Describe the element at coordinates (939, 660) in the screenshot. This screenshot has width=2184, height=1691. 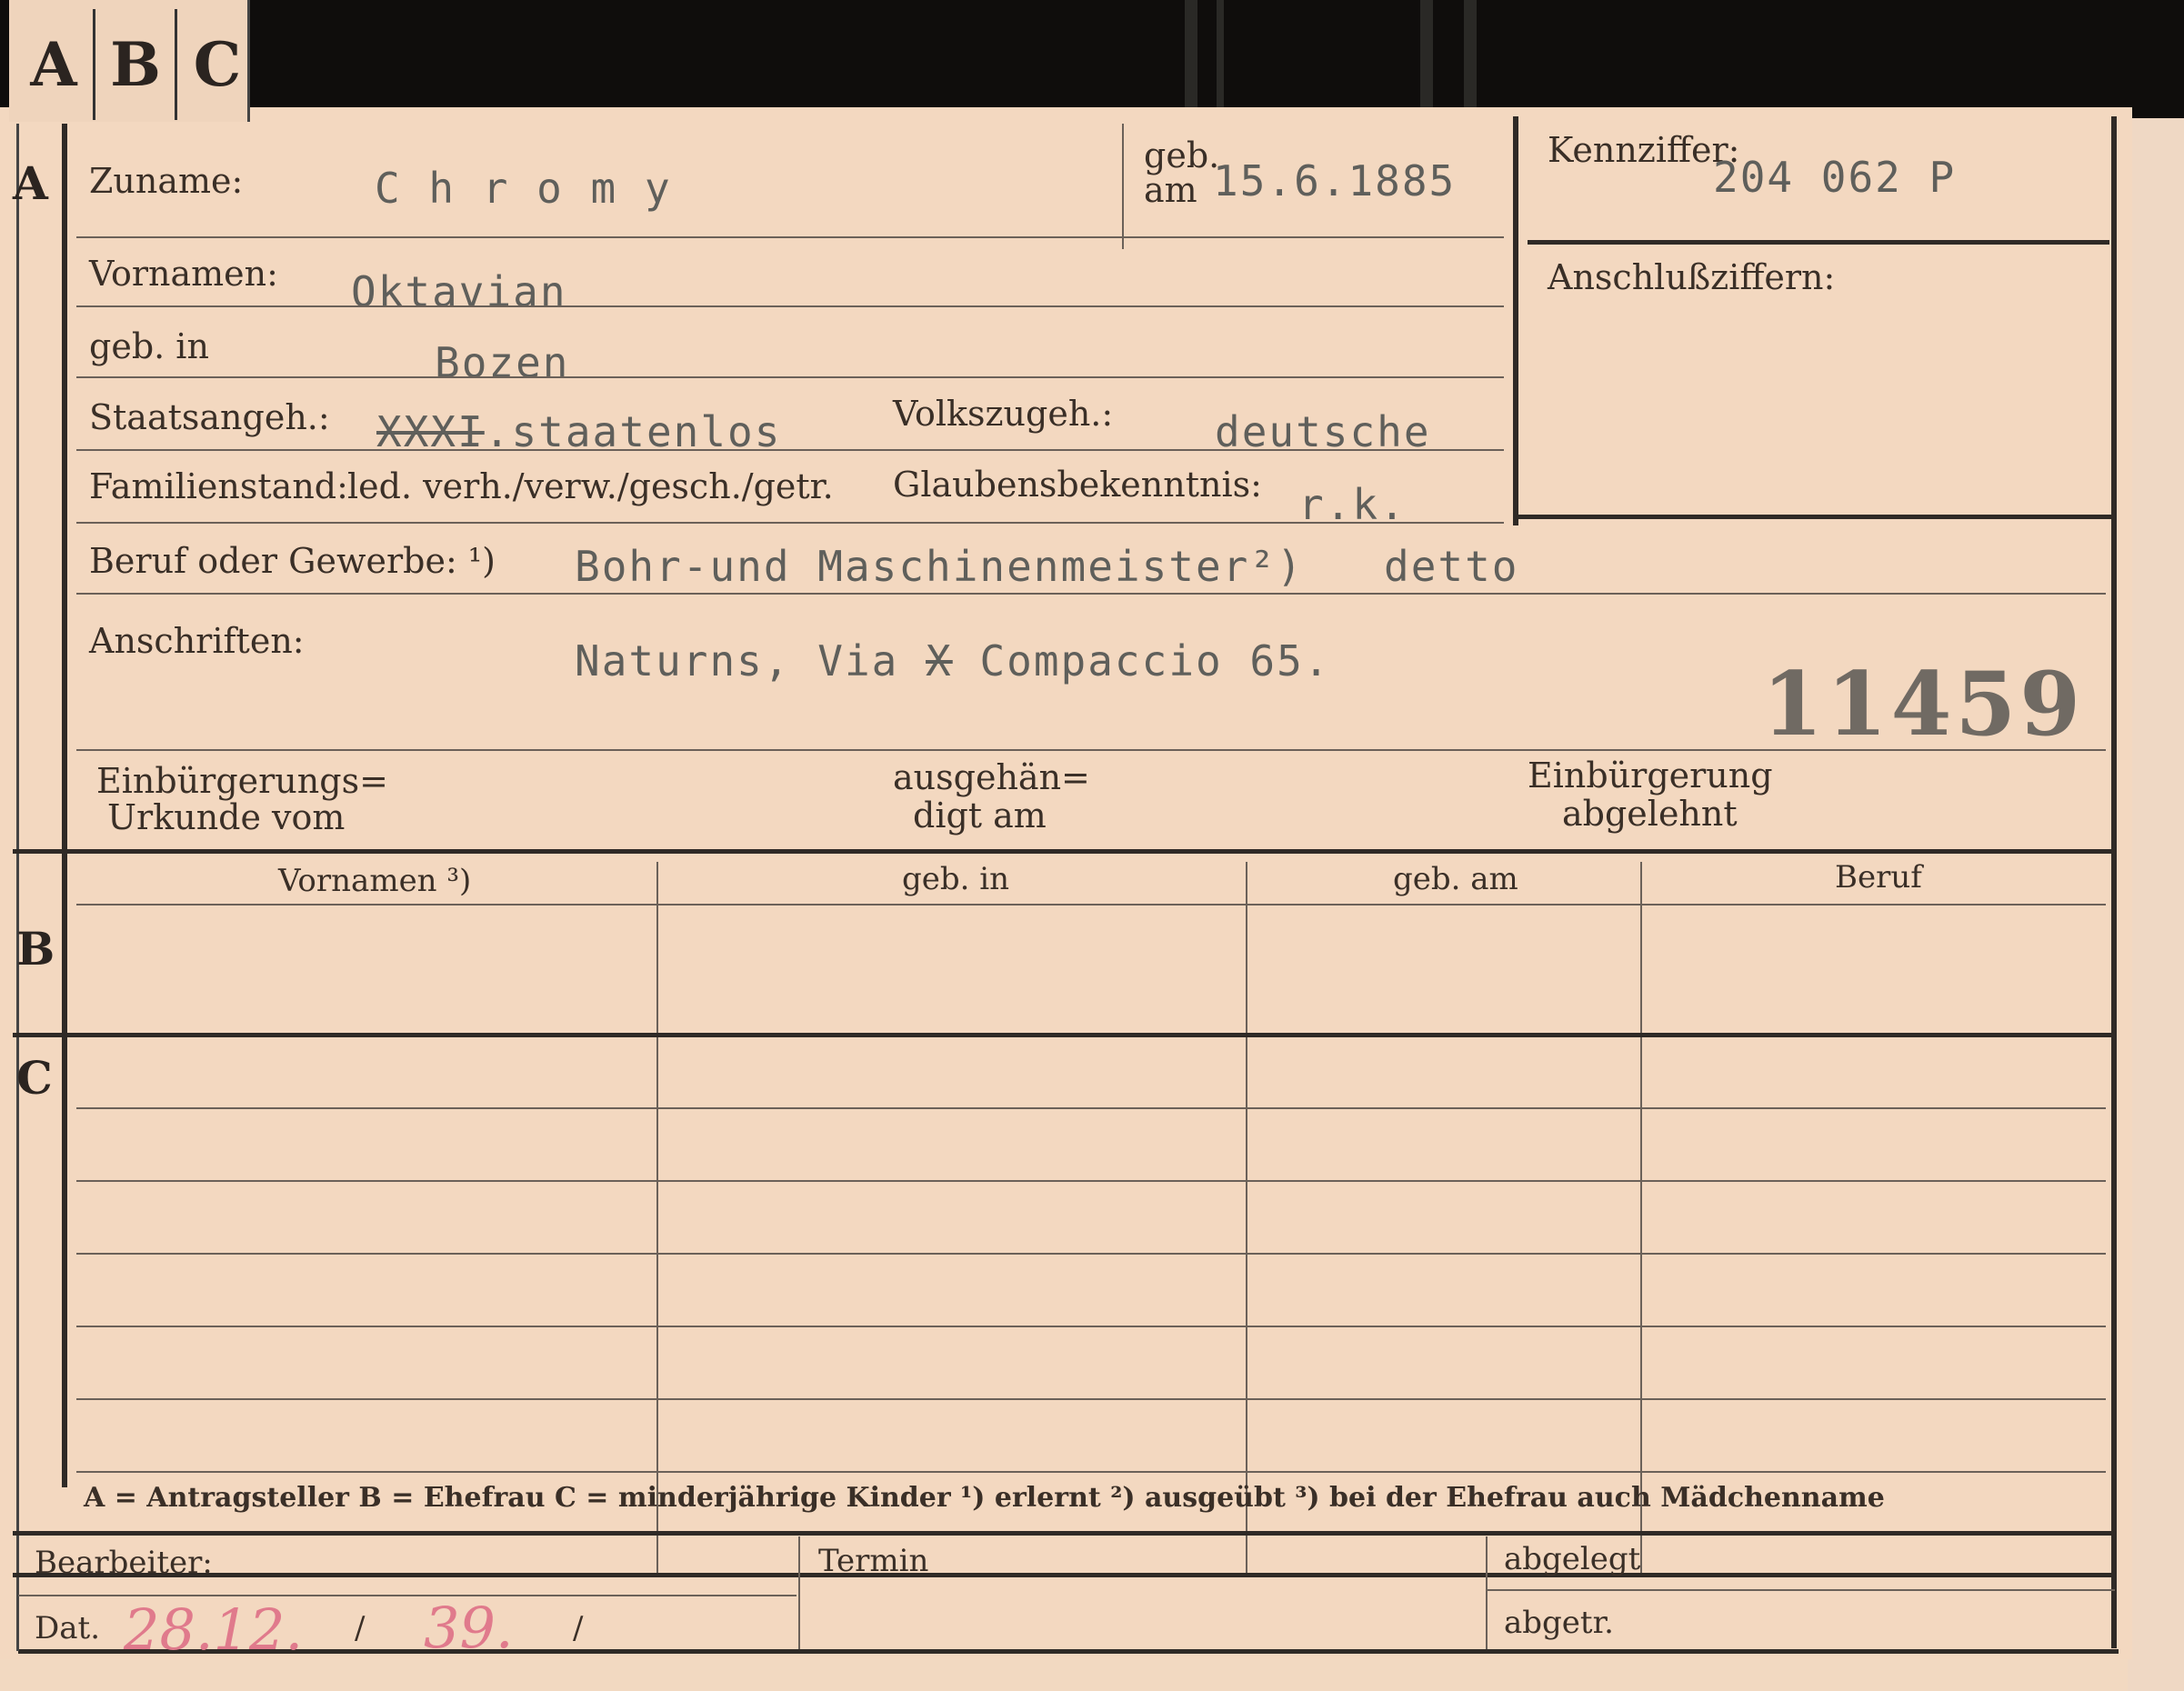
I see `address-struck-text: X` at that location.